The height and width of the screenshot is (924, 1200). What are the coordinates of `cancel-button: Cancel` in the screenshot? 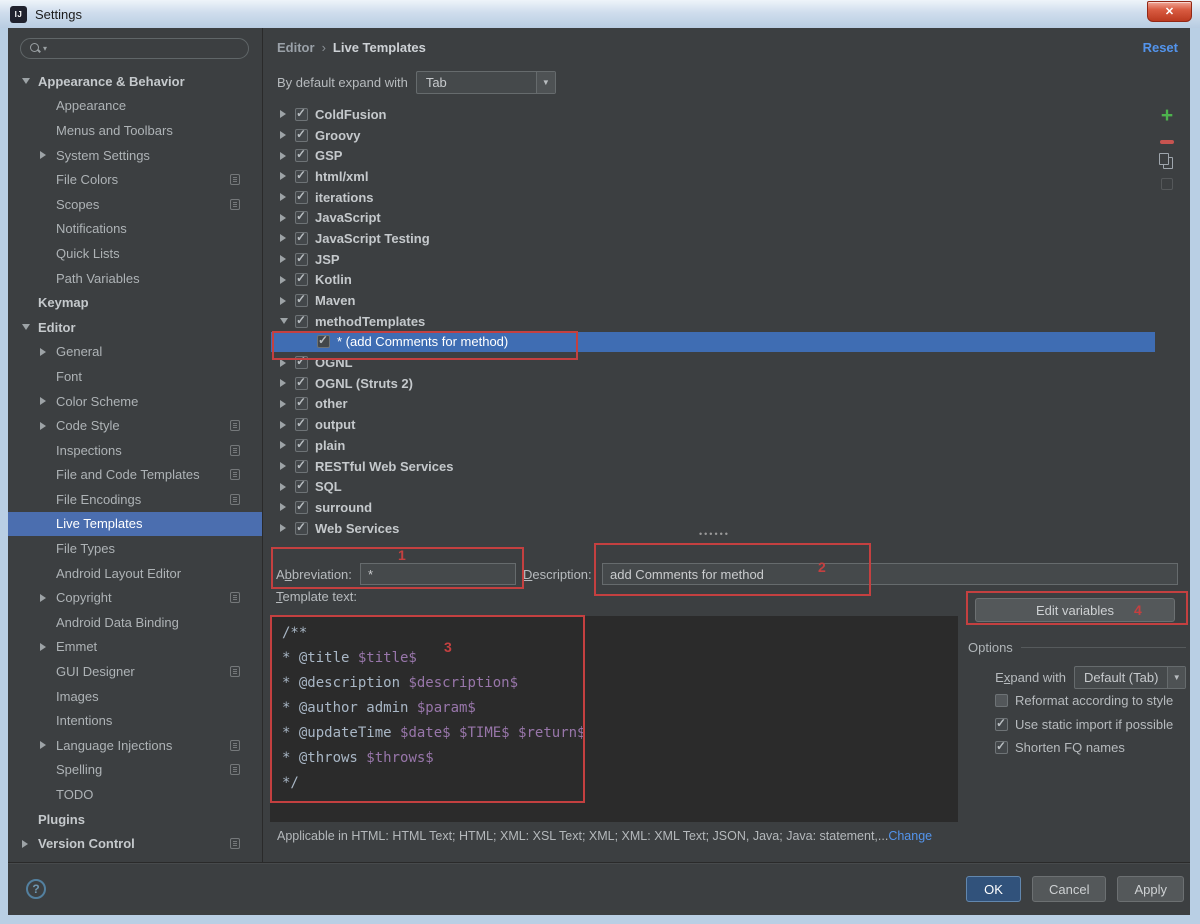 It's located at (1069, 889).